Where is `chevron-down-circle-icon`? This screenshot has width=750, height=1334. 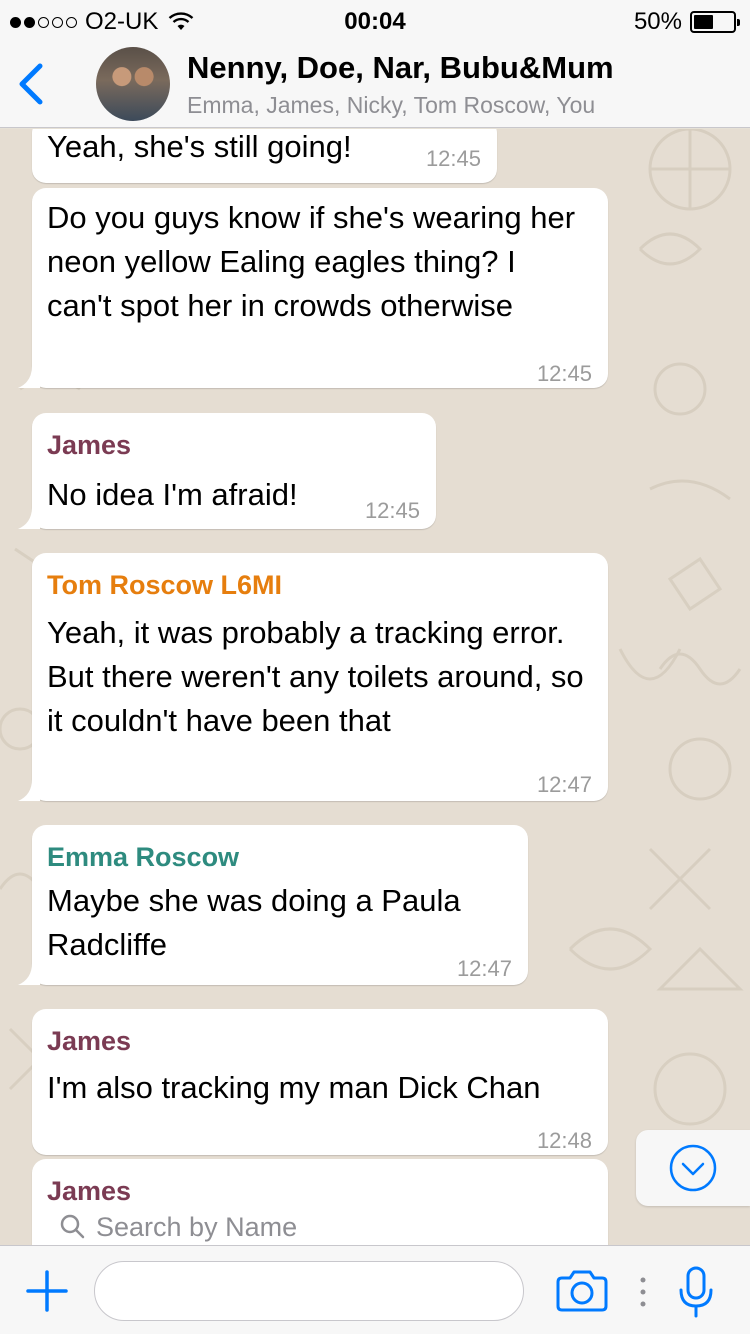
chevron-down-circle-icon is located at coordinates (693, 1168).